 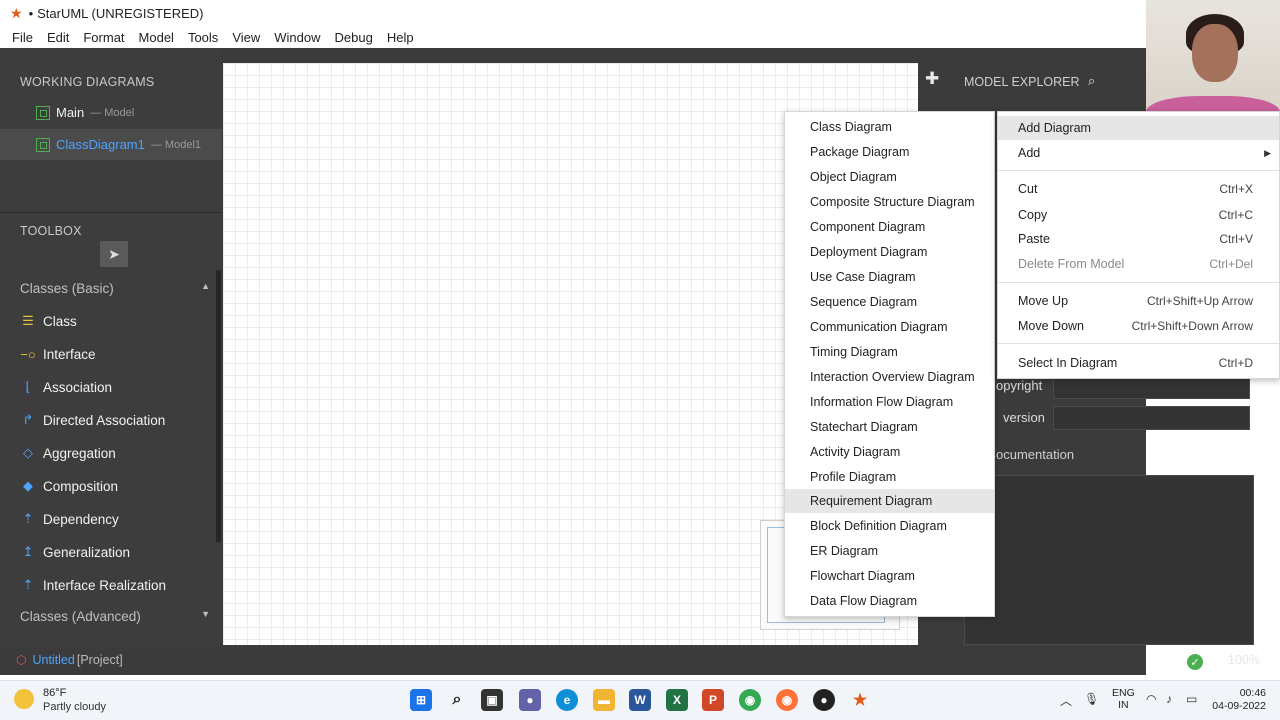 I want to click on task-view-icon: ▣, so click(x=492, y=700).